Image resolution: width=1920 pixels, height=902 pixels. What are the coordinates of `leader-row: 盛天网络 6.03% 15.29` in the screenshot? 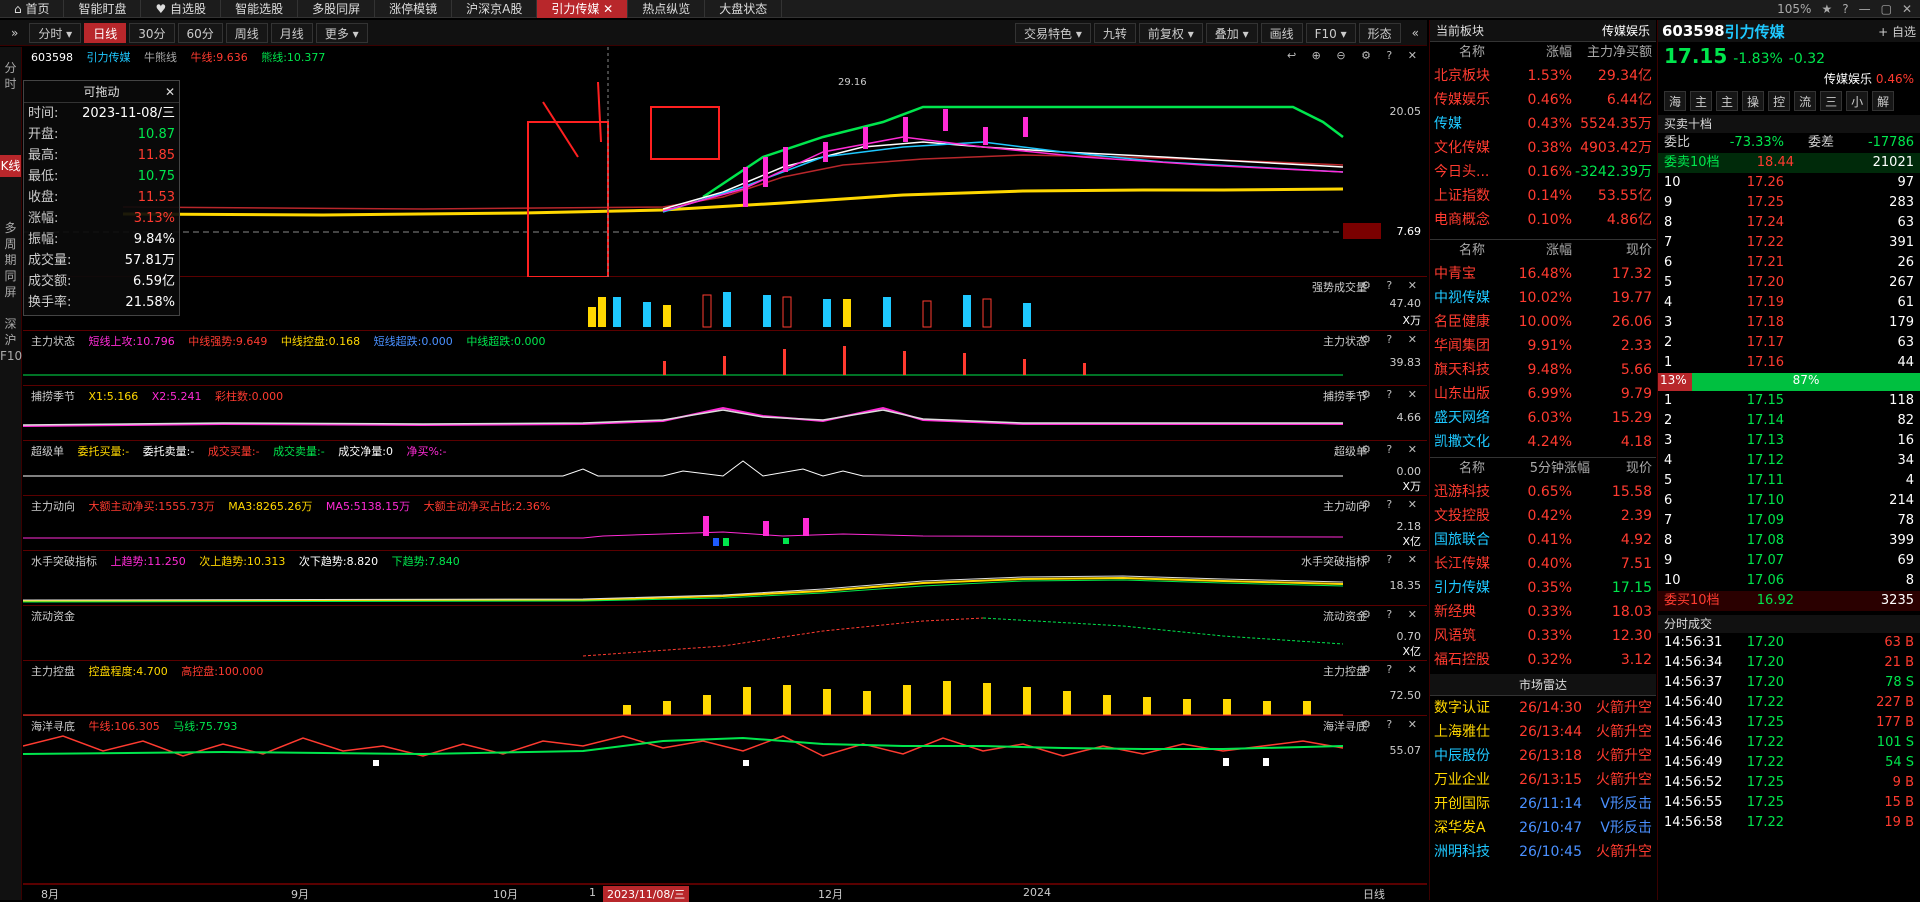 It's located at (1543, 418).